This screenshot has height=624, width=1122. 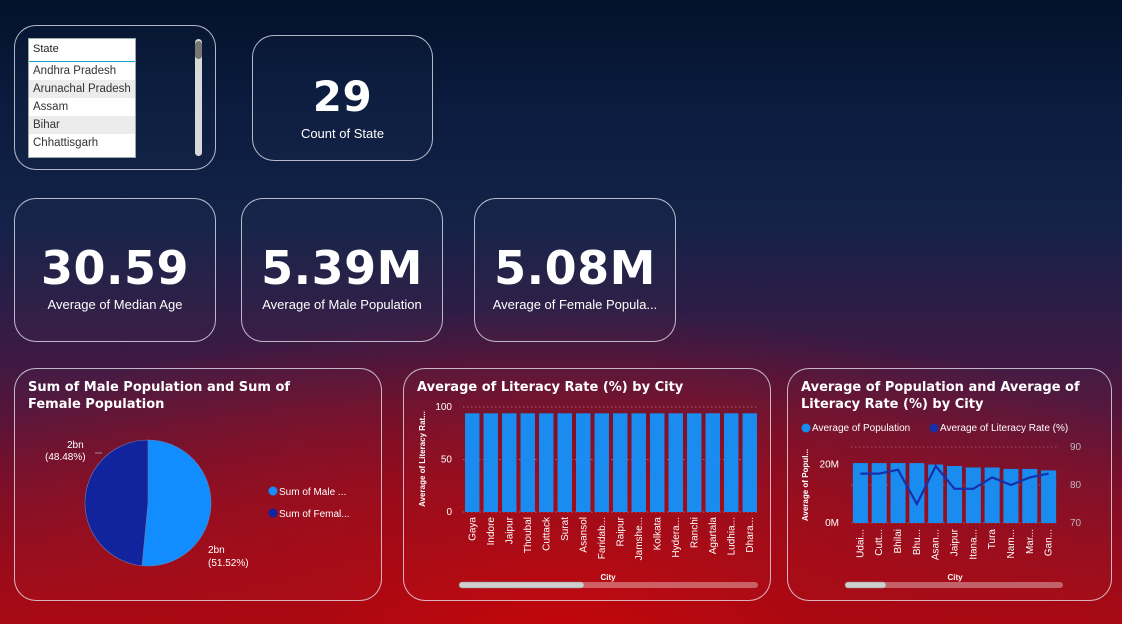 I want to click on slicer-scroll-thumb, so click(x=198, y=50).